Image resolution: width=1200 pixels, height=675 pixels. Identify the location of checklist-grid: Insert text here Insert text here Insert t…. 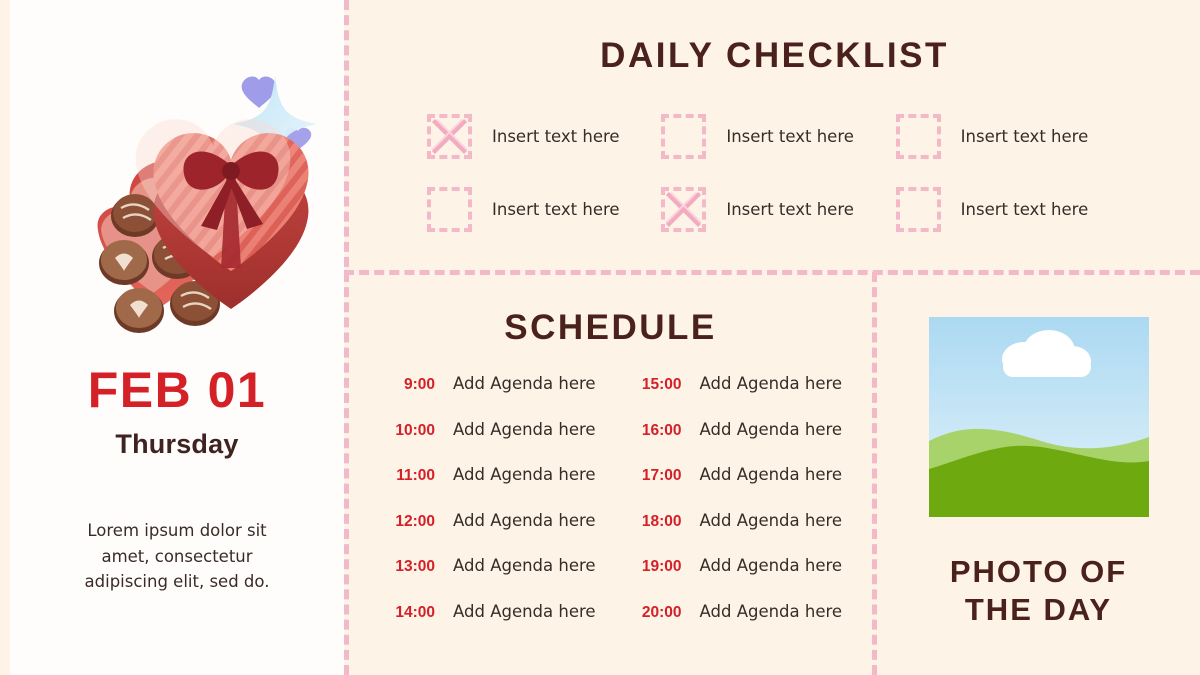
(774, 173).